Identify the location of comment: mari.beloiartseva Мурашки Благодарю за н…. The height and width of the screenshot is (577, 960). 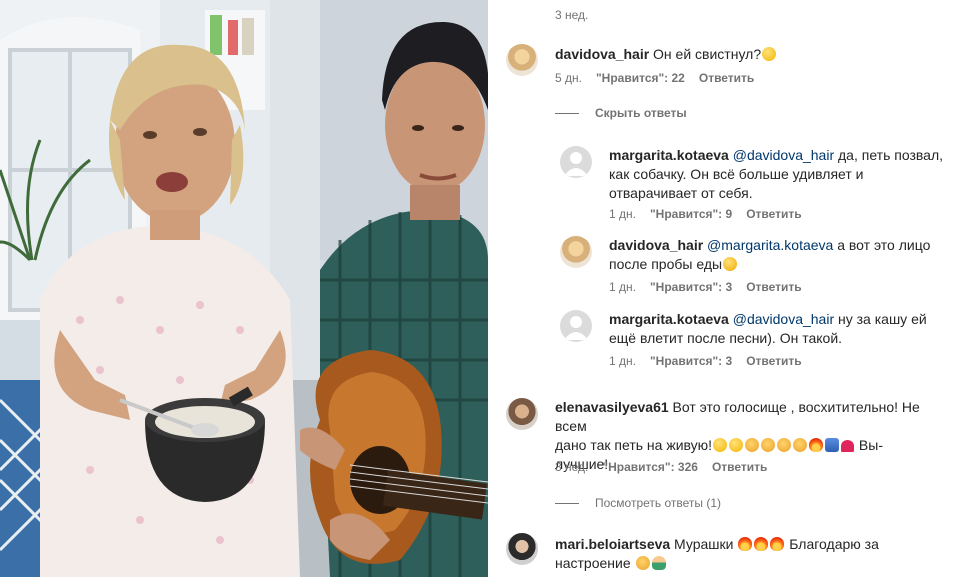
(752, 554).